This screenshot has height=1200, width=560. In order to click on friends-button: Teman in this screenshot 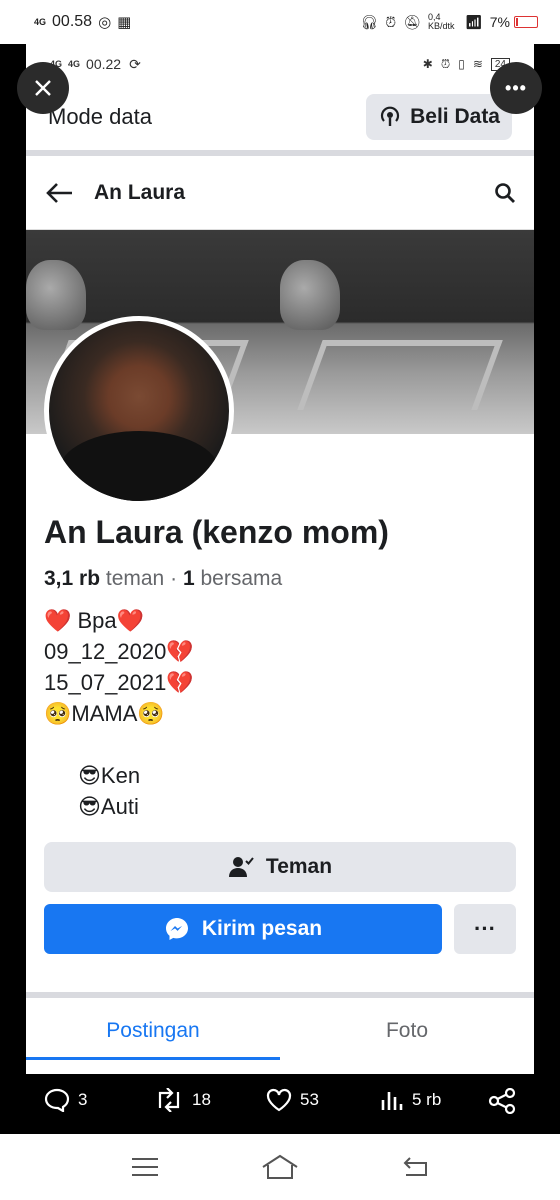, I will do `click(280, 867)`.